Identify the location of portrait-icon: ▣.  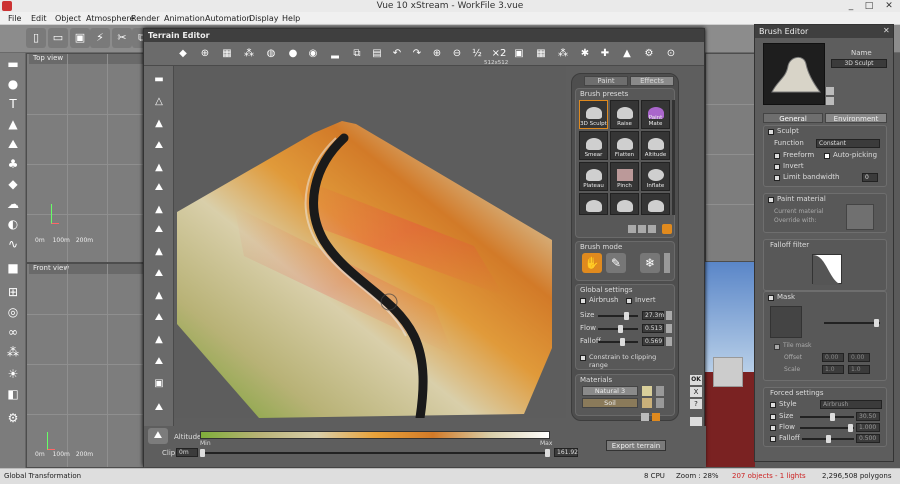
(159, 384).